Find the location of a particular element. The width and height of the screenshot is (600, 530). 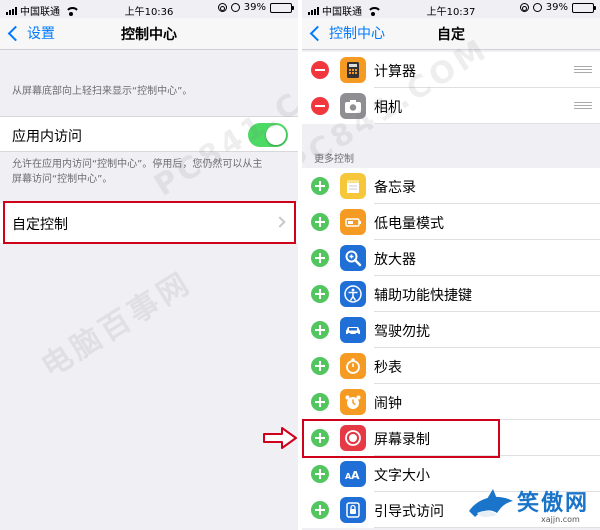

control-label: 屏幕录制 is located at coordinates (402, 440).